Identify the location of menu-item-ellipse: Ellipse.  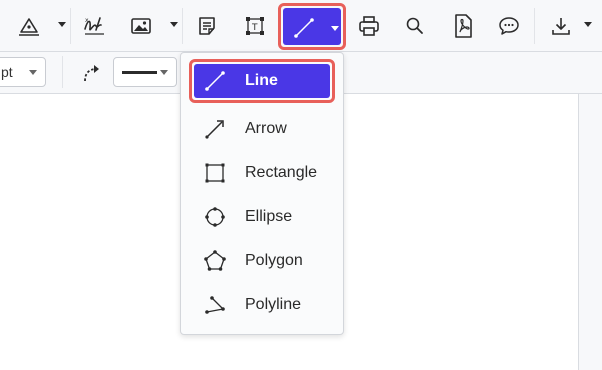
(262, 217).